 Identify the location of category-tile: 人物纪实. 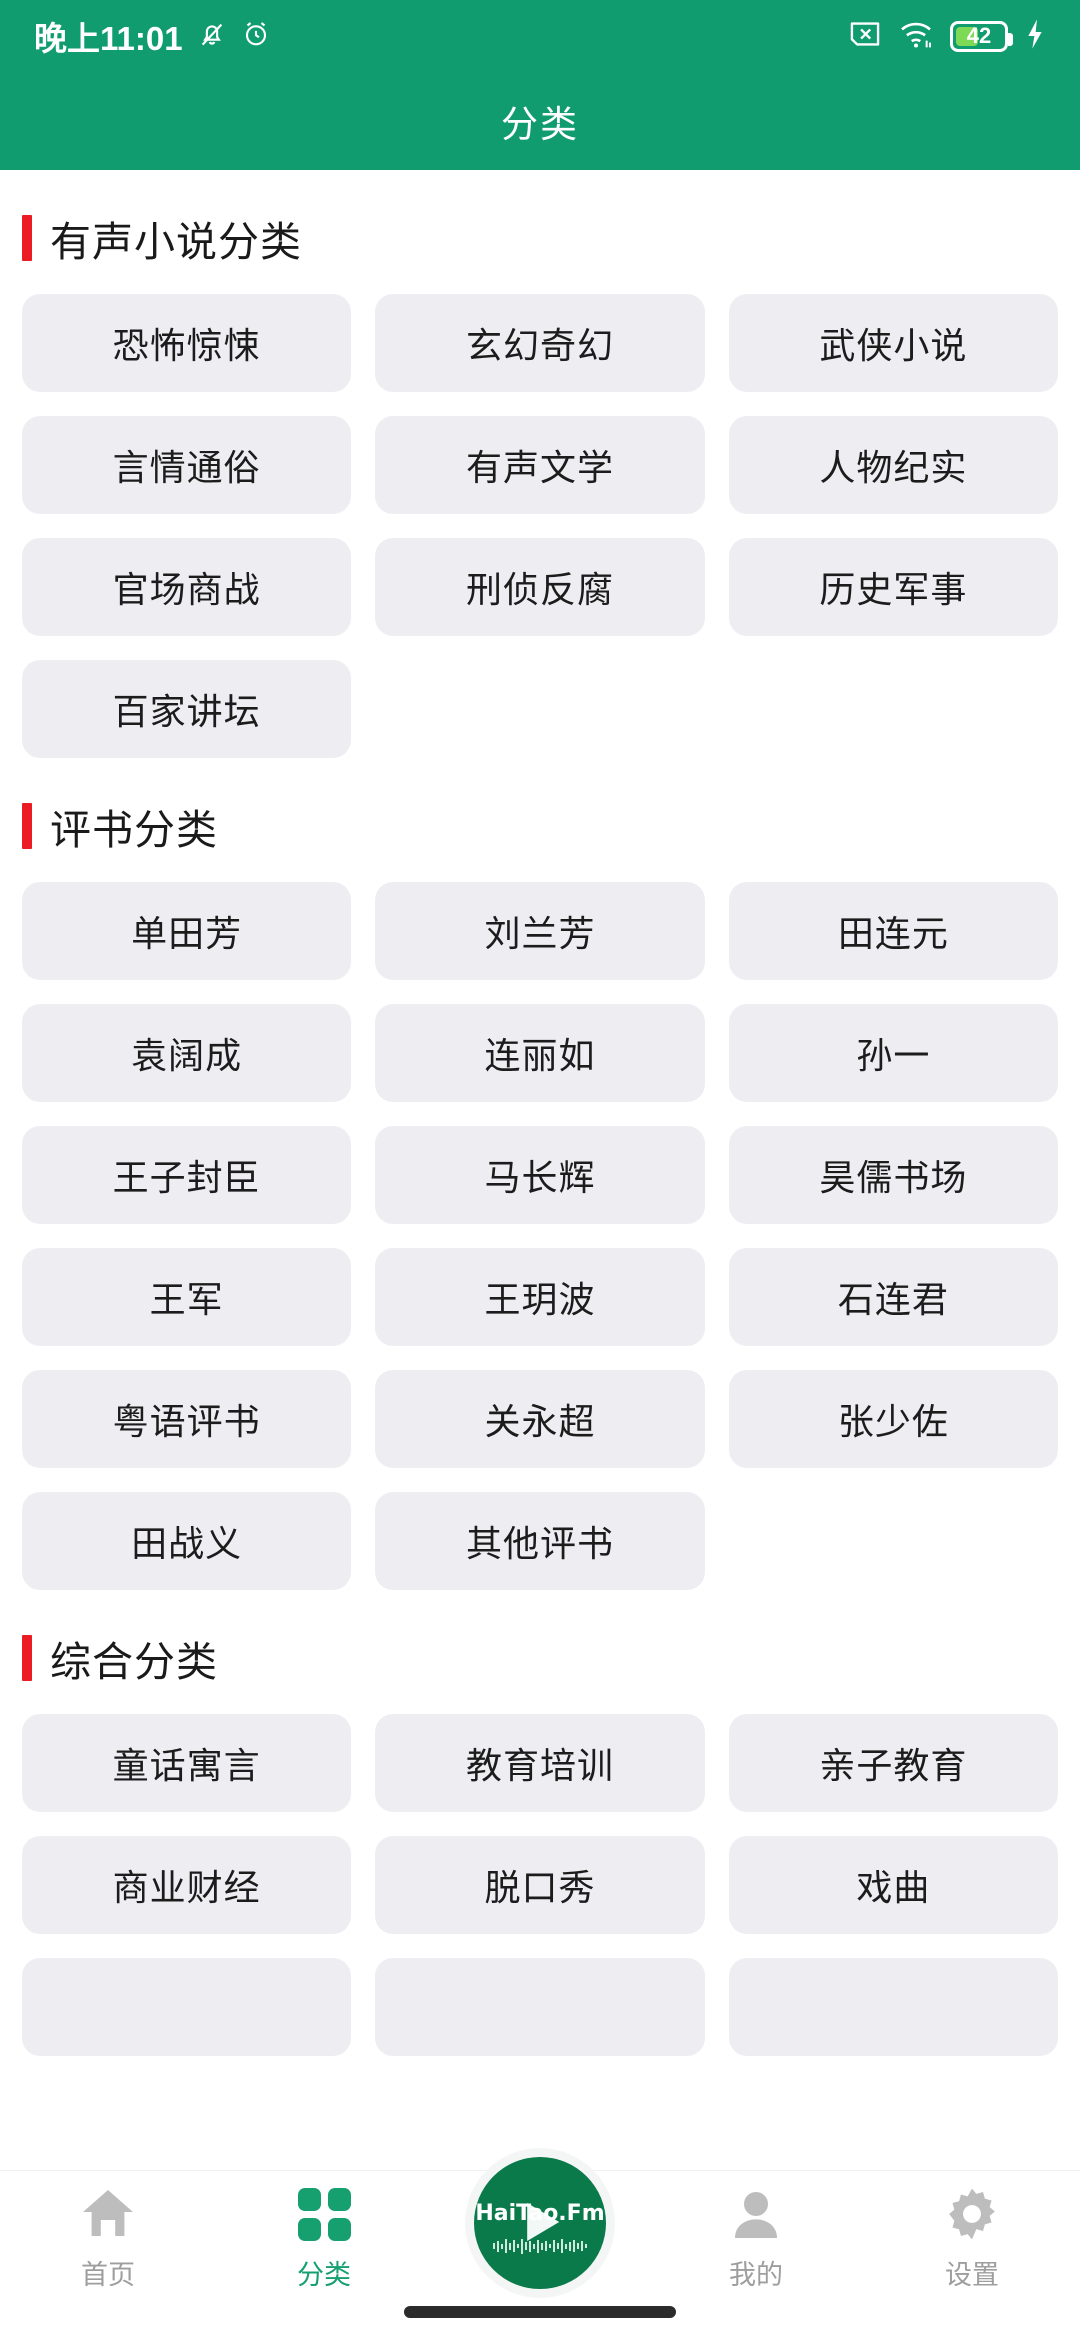
(893, 465).